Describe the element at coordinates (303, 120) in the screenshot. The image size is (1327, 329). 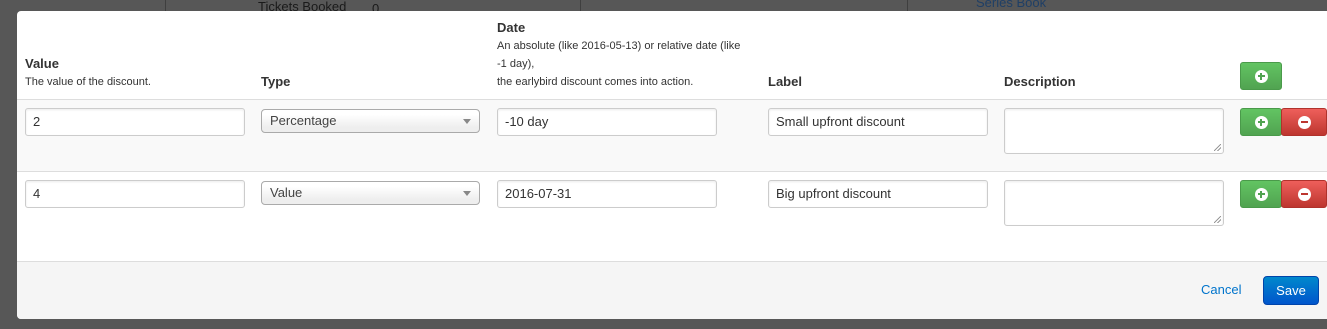
I see `type-select-value: Percentage` at that location.